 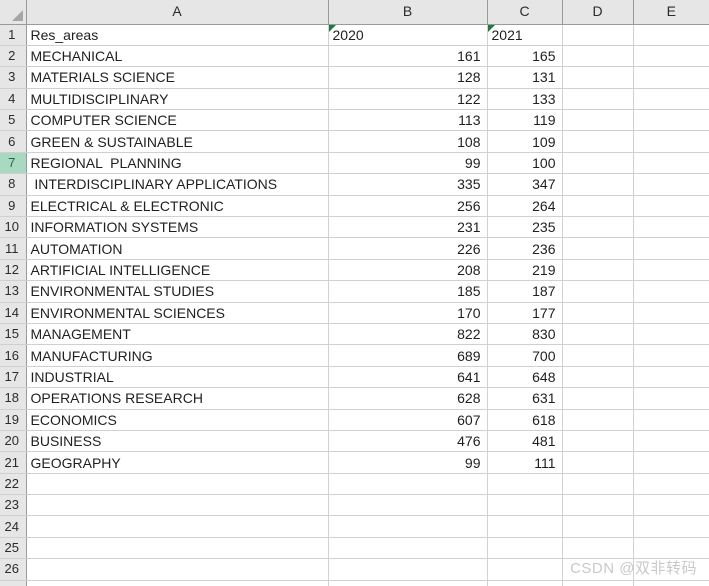 What do you see at coordinates (408, 248) in the screenshot?
I see `cell-B11: 226` at bounding box center [408, 248].